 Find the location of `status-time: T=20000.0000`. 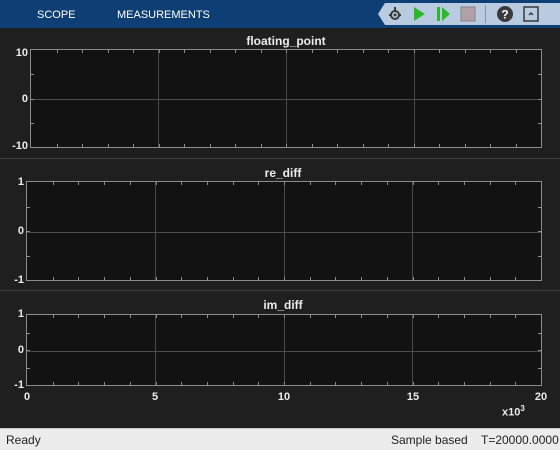

status-time: T=20000.0000 is located at coordinates (520, 440).